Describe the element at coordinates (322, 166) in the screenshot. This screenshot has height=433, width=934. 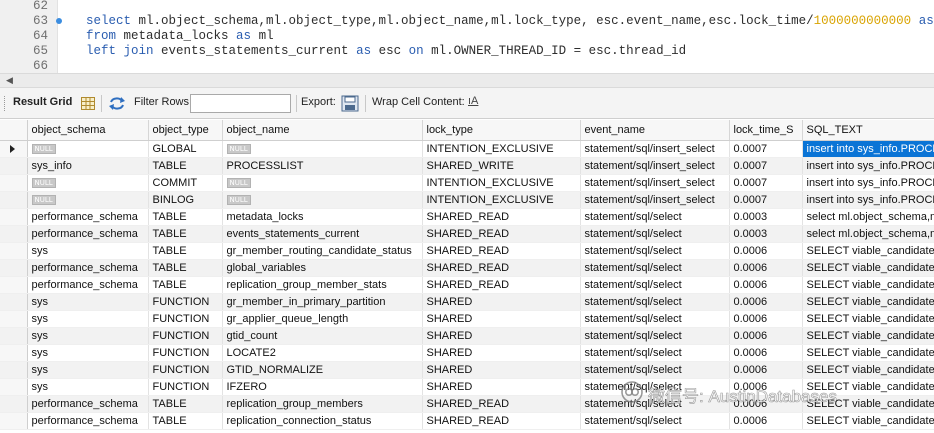
I see `cell-object-name: PROCESSLIST` at that location.